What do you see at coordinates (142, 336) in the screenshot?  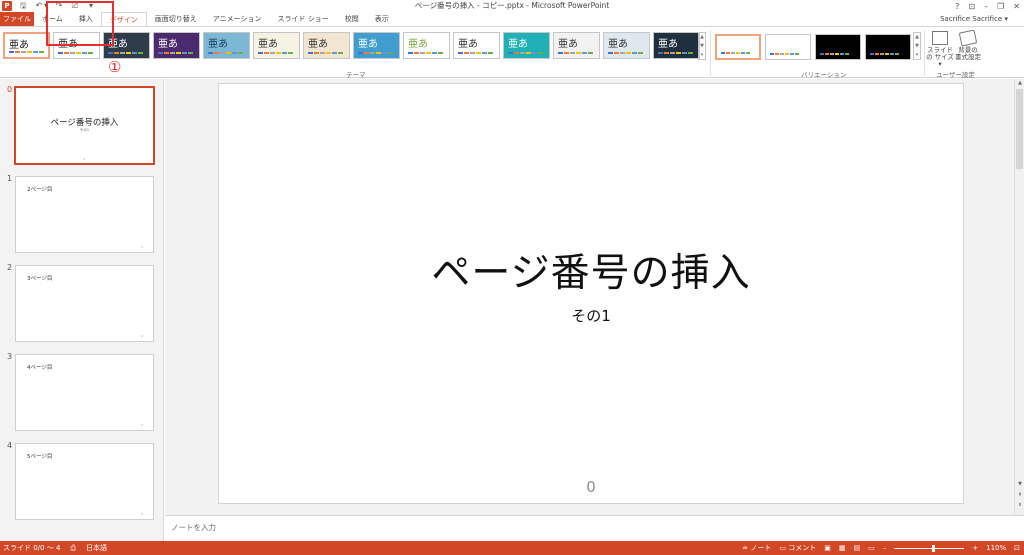 I see `thumbnail-page-number: 2` at bounding box center [142, 336].